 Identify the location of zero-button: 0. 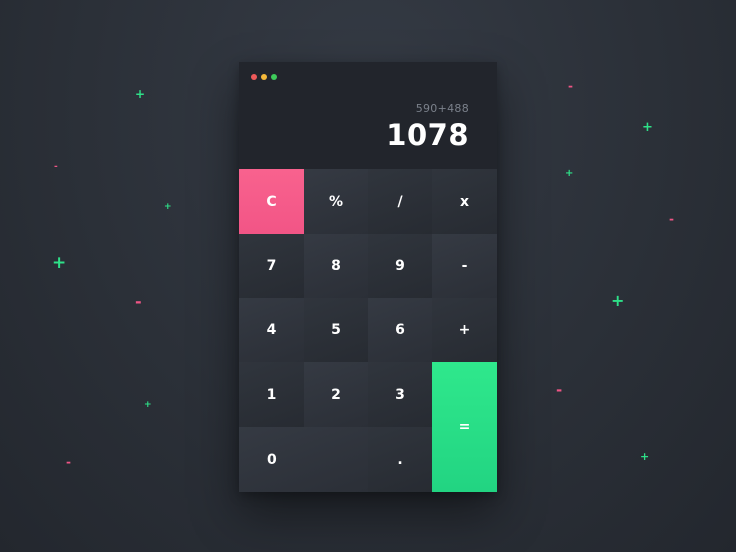
(303, 459).